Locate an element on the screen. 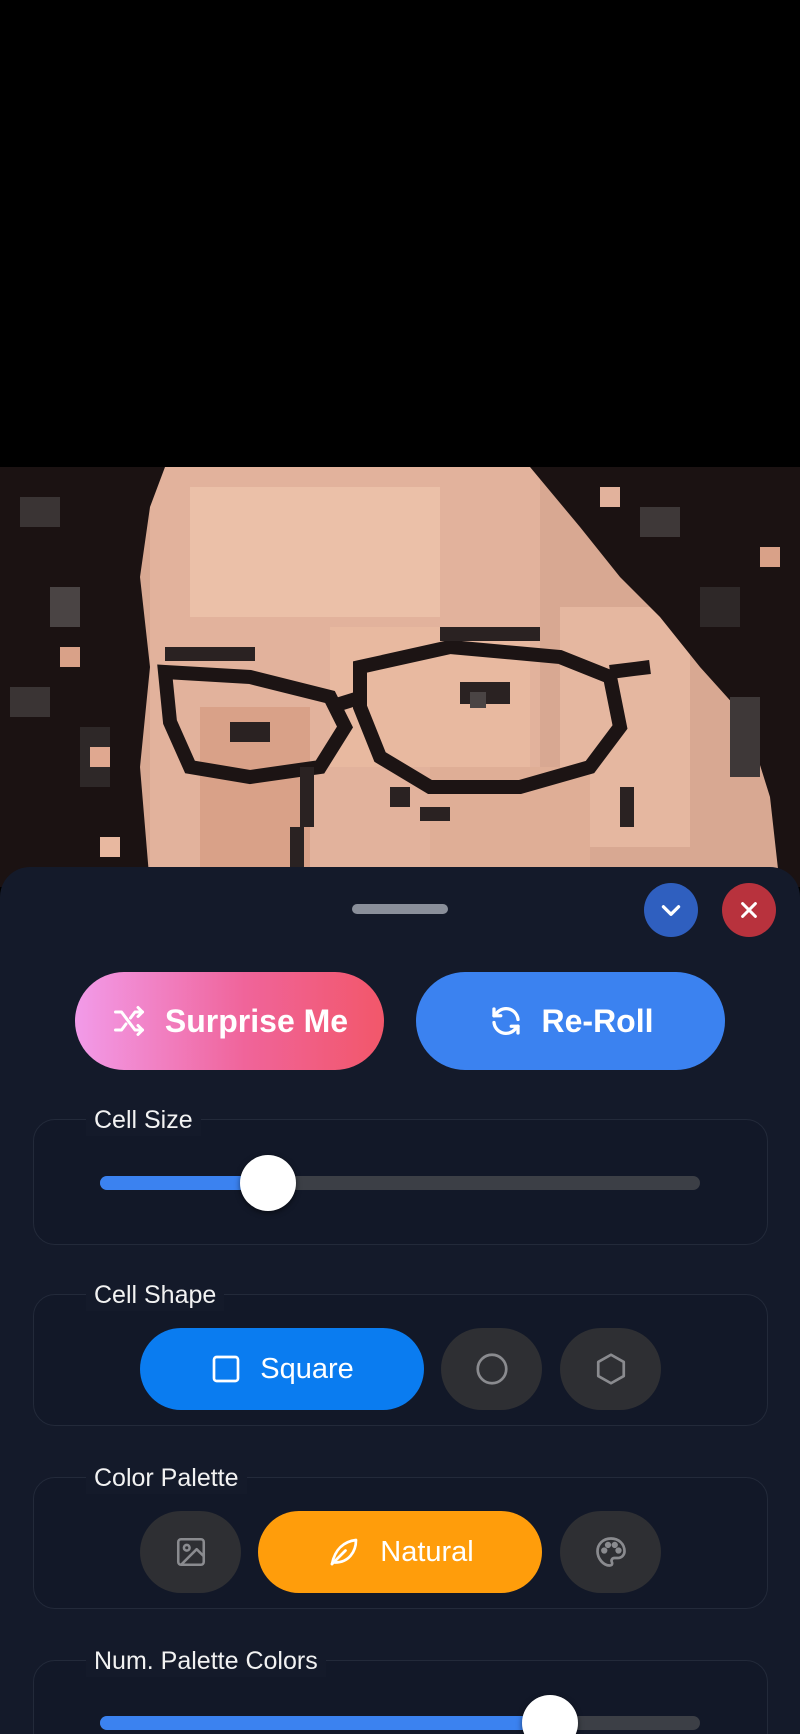 Image resolution: width=800 pixels, height=1734 pixels. shape-option-square: Square is located at coordinates (282, 1369).